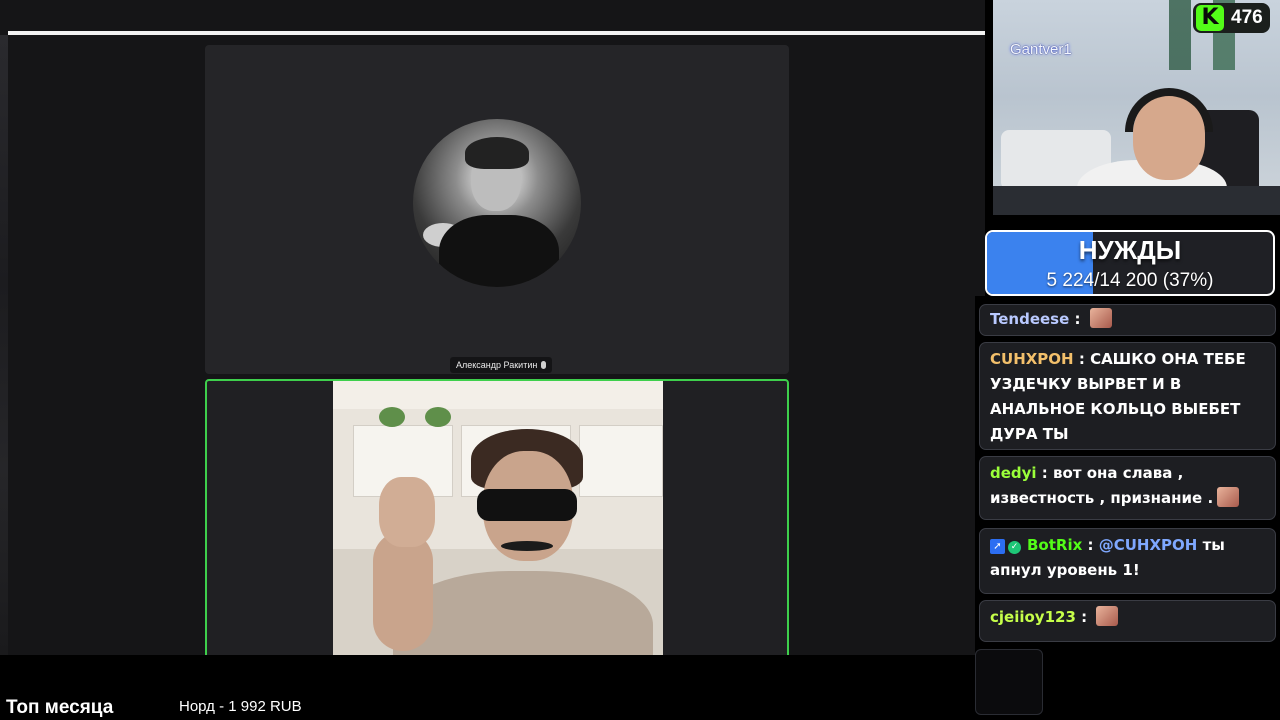 The image size is (1280, 720). I want to click on chat-message: cjeiioy123 :, so click(1127, 621).